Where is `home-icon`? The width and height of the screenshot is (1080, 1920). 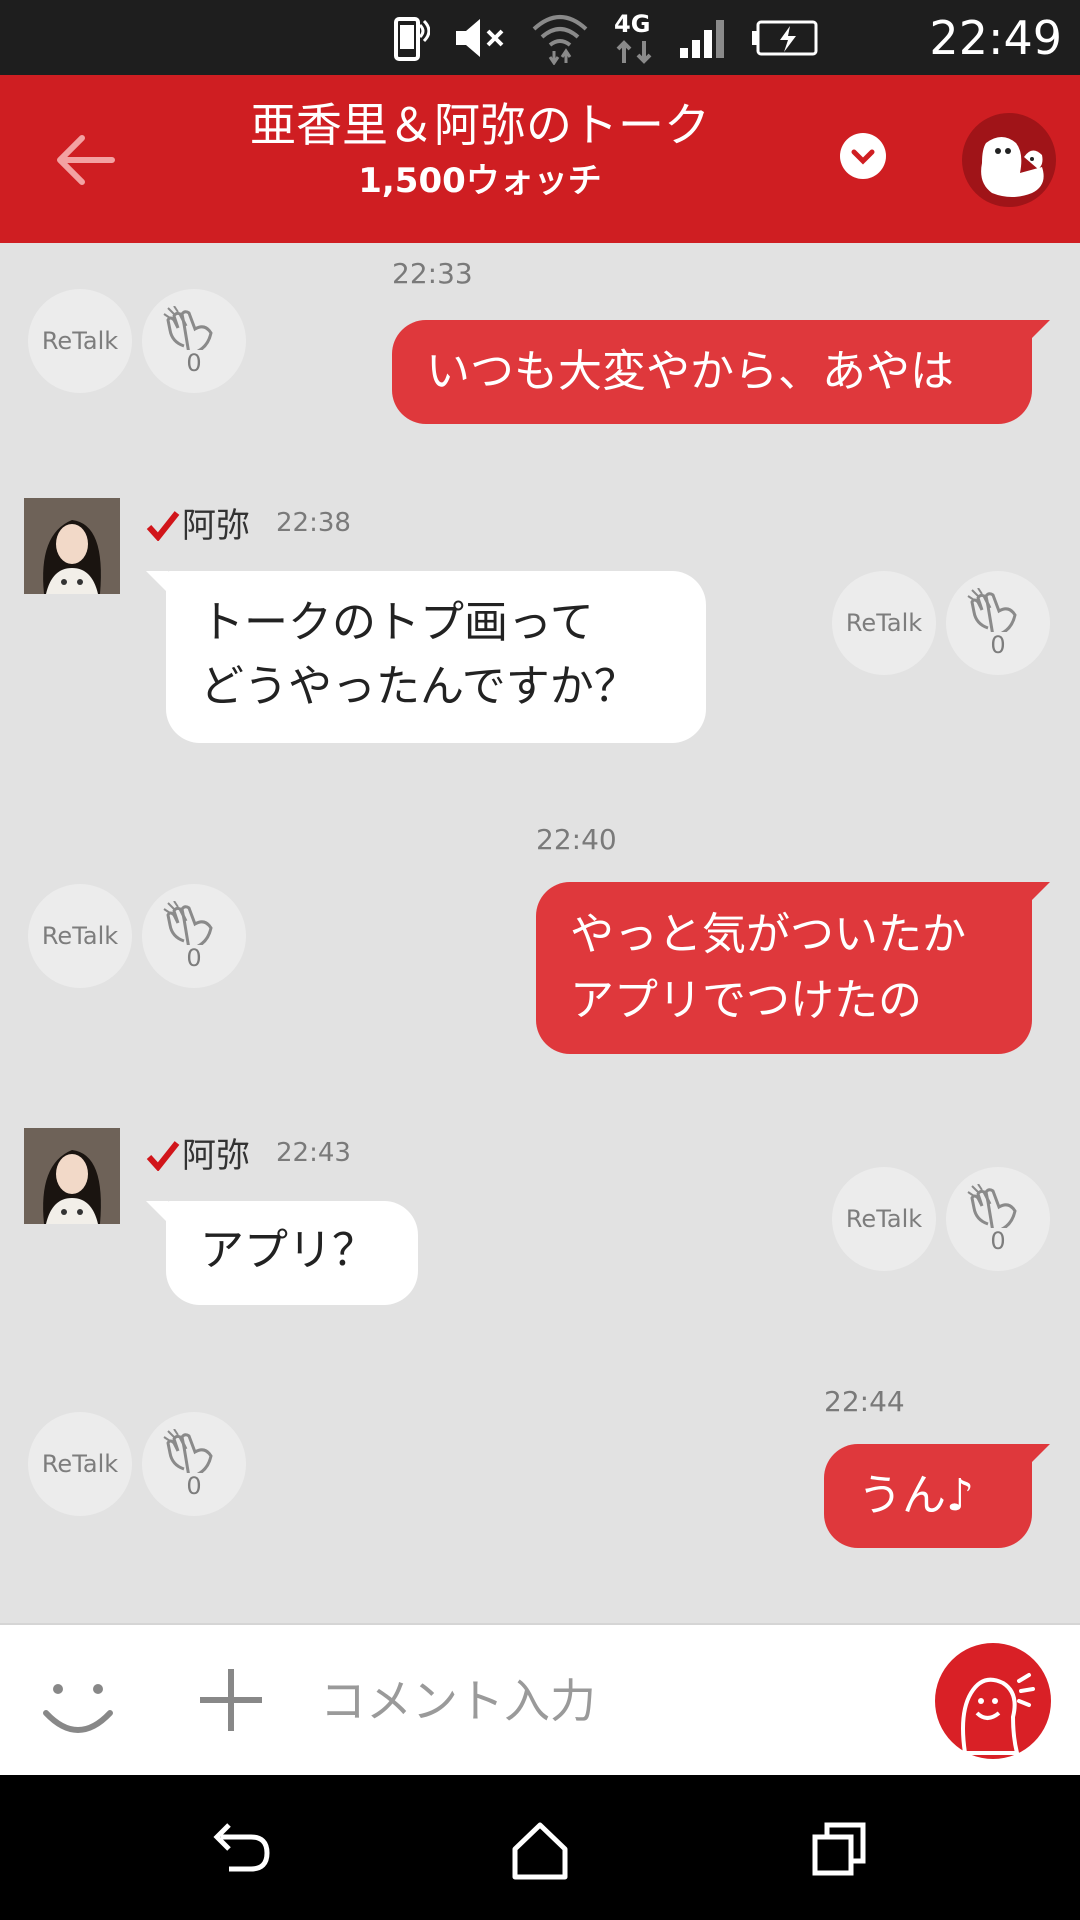
home-icon is located at coordinates (540, 1850).